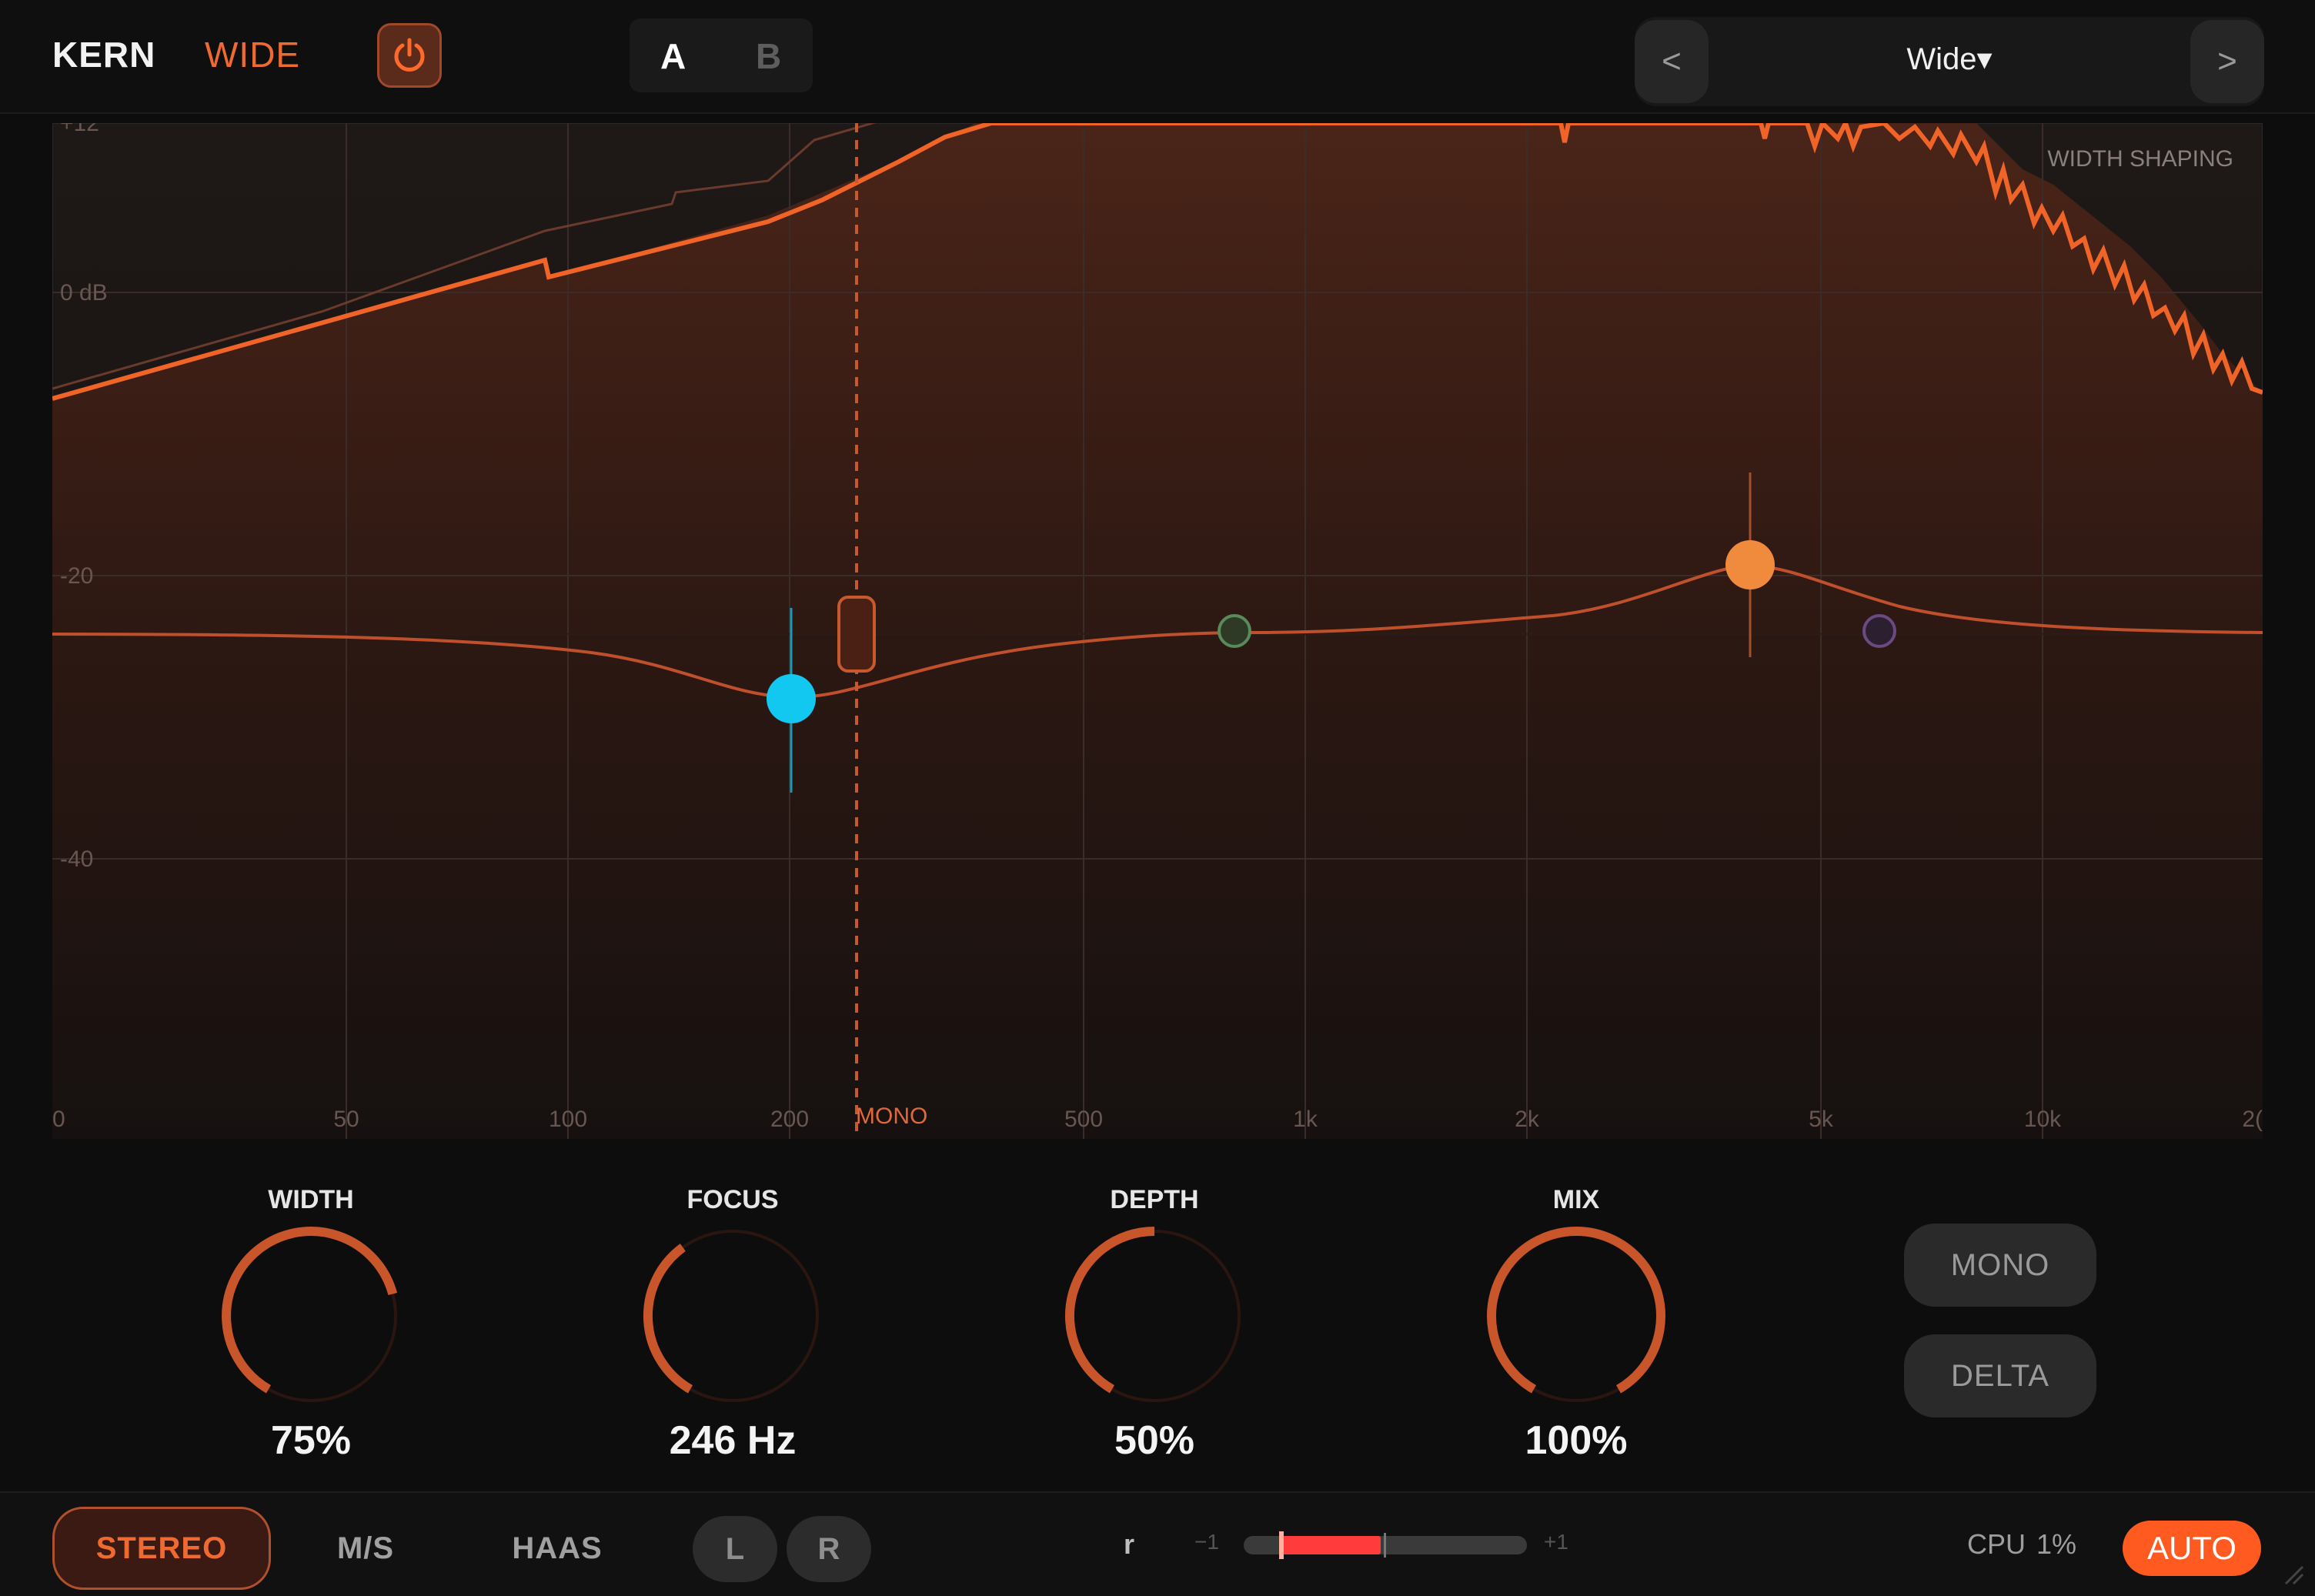 This screenshot has width=2315, height=1596. What do you see at coordinates (77, 859) in the screenshot?
I see `y-axis-label: -40` at bounding box center [77, 859].